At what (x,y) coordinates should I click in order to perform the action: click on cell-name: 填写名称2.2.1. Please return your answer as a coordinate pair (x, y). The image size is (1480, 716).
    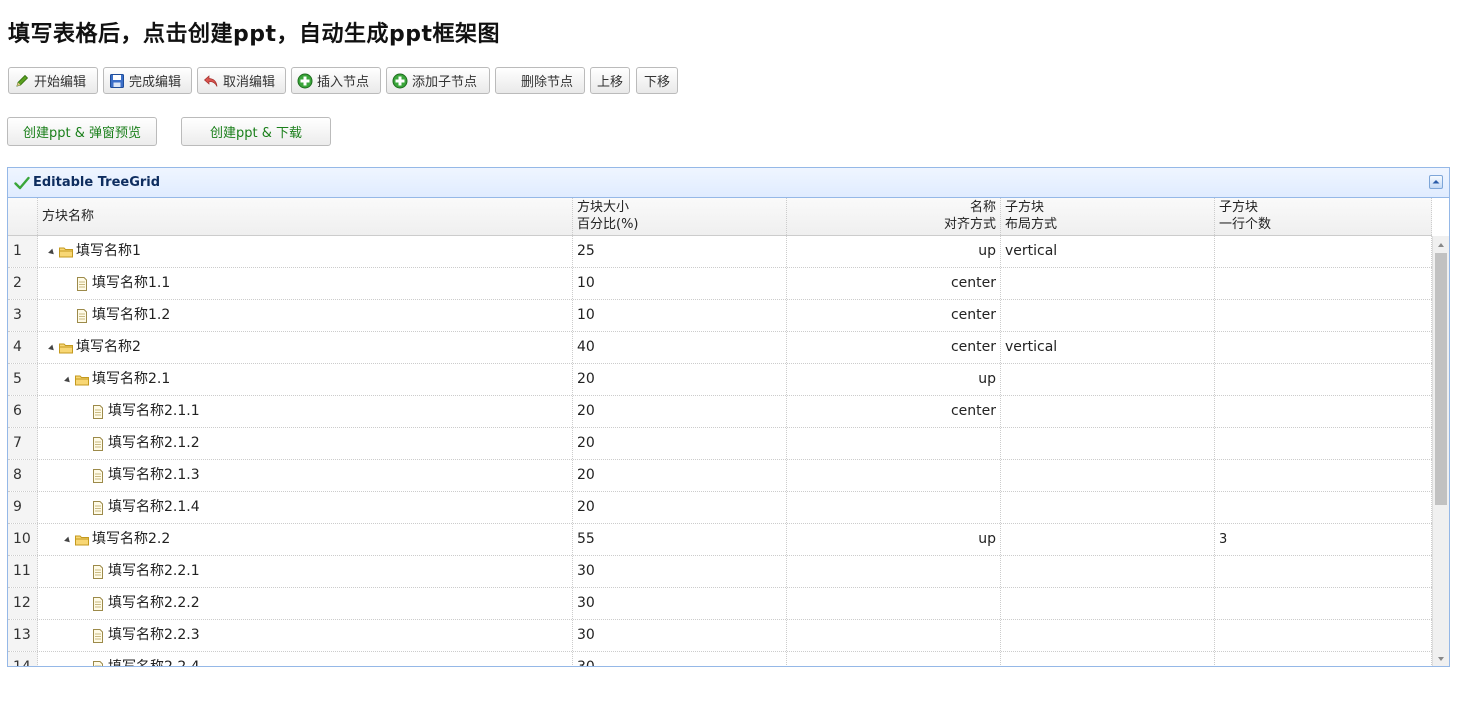
    Looking at the image, I should click on (305, 571).